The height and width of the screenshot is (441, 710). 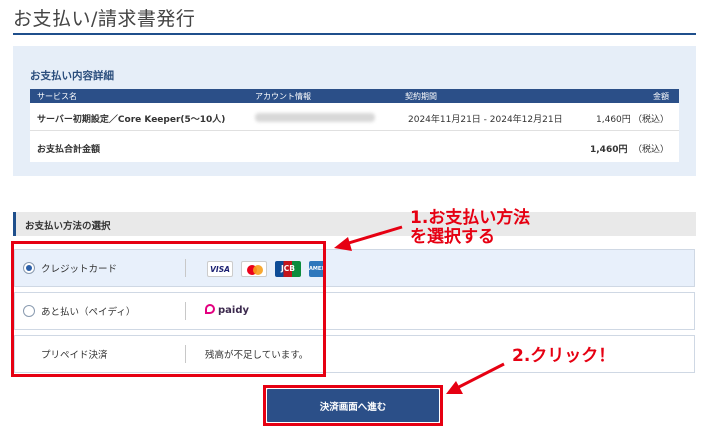 What do you see at coordinates (343, 244) in the screenshot?
I see `arrow-step1-head` at bounding box center [343, 244].